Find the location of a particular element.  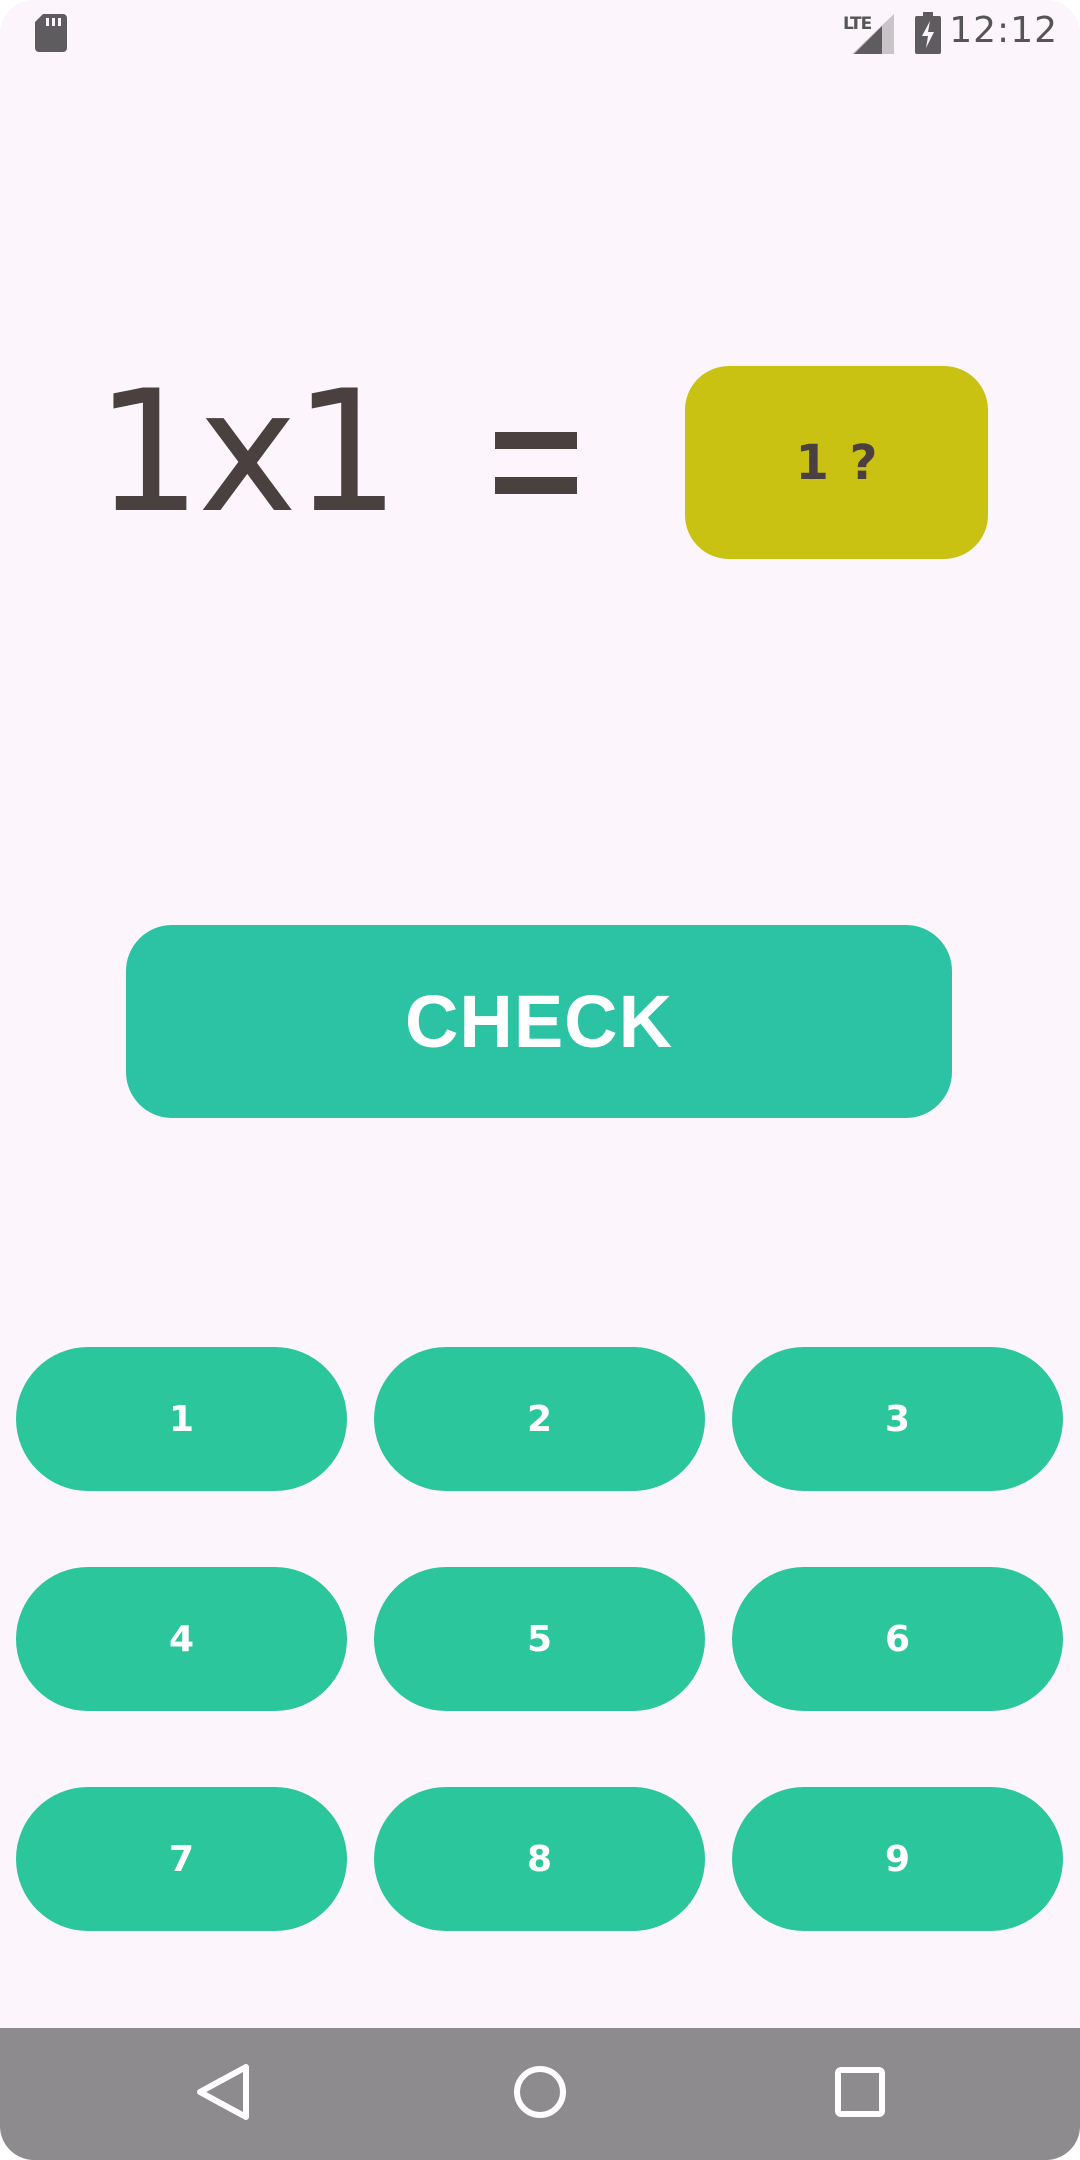

check-button-label: CHECK is located at coordinates (539, 1021).